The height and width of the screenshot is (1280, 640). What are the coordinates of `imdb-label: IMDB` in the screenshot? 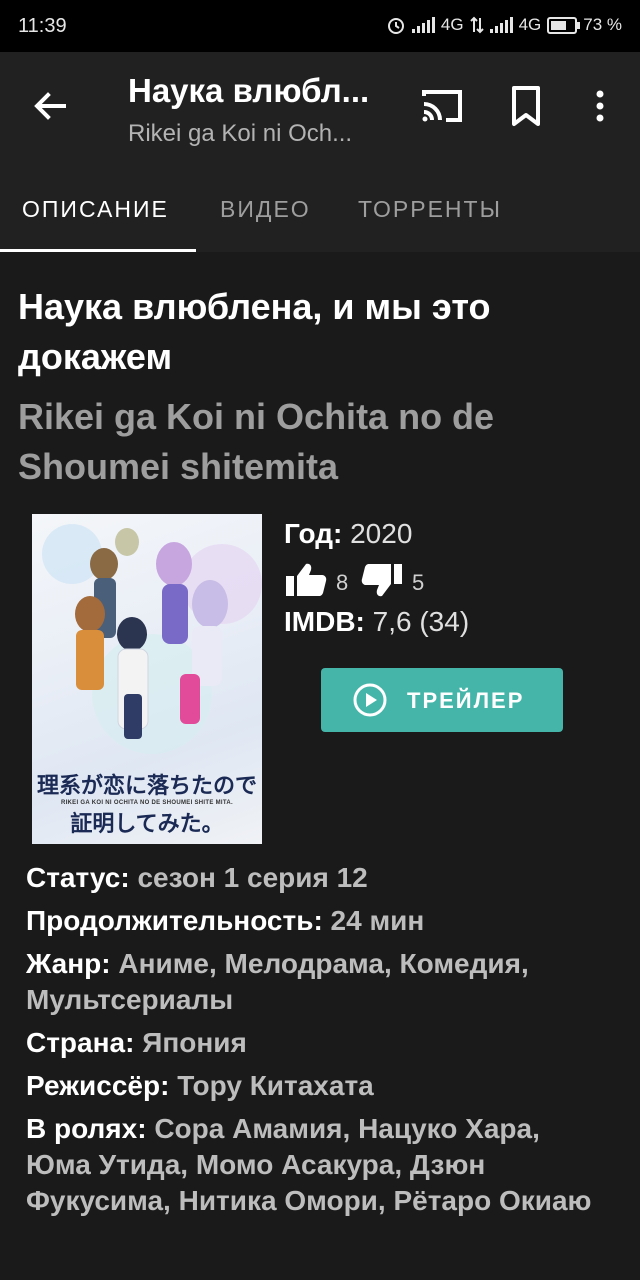 It's located at (320, 621).